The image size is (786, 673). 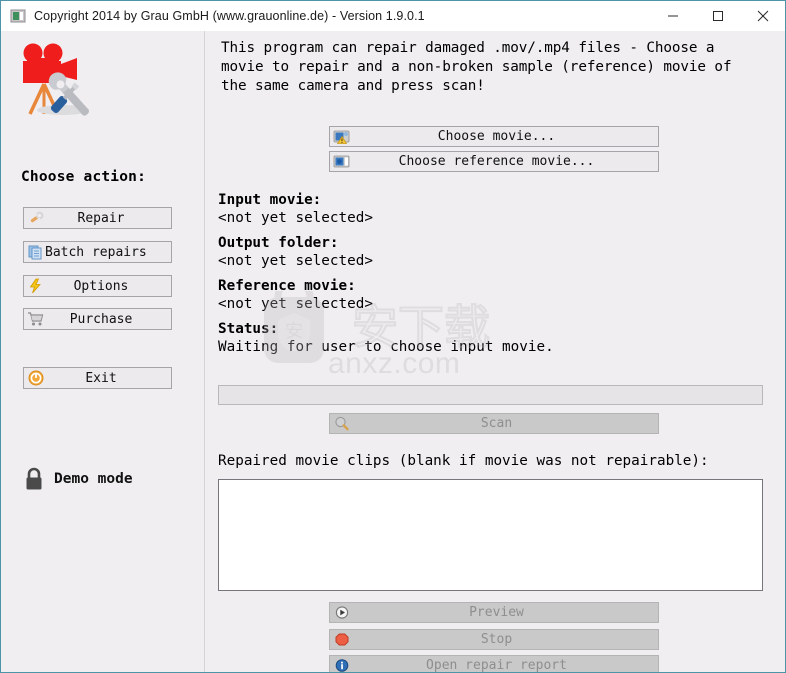 What do you see at coordinates (342, 639) in the screenshot?
I see `stop-octagon-icon` at bounding box center [342, 639].